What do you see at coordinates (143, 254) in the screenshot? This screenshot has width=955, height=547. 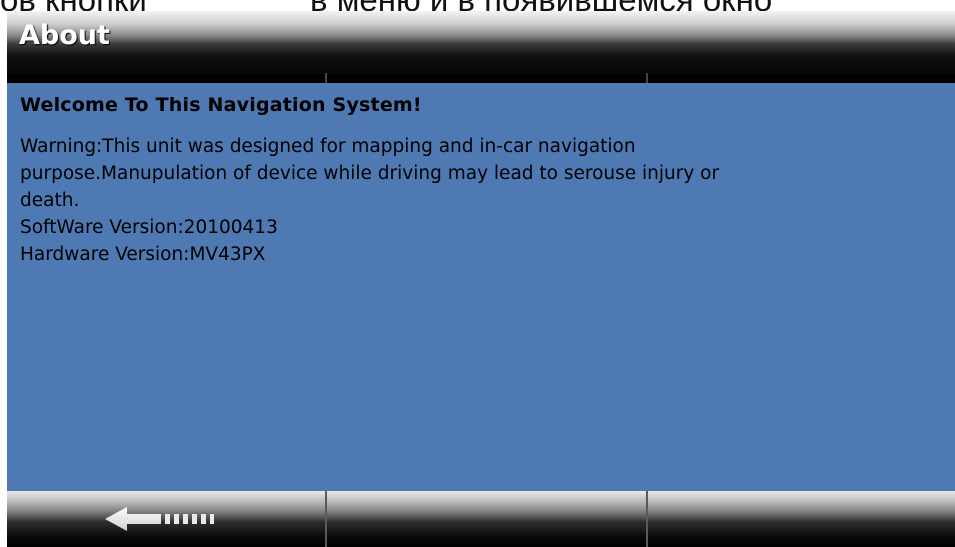 I see `hardware-version: Hardware Version:MV43PX` at bounding box center [143, 254].